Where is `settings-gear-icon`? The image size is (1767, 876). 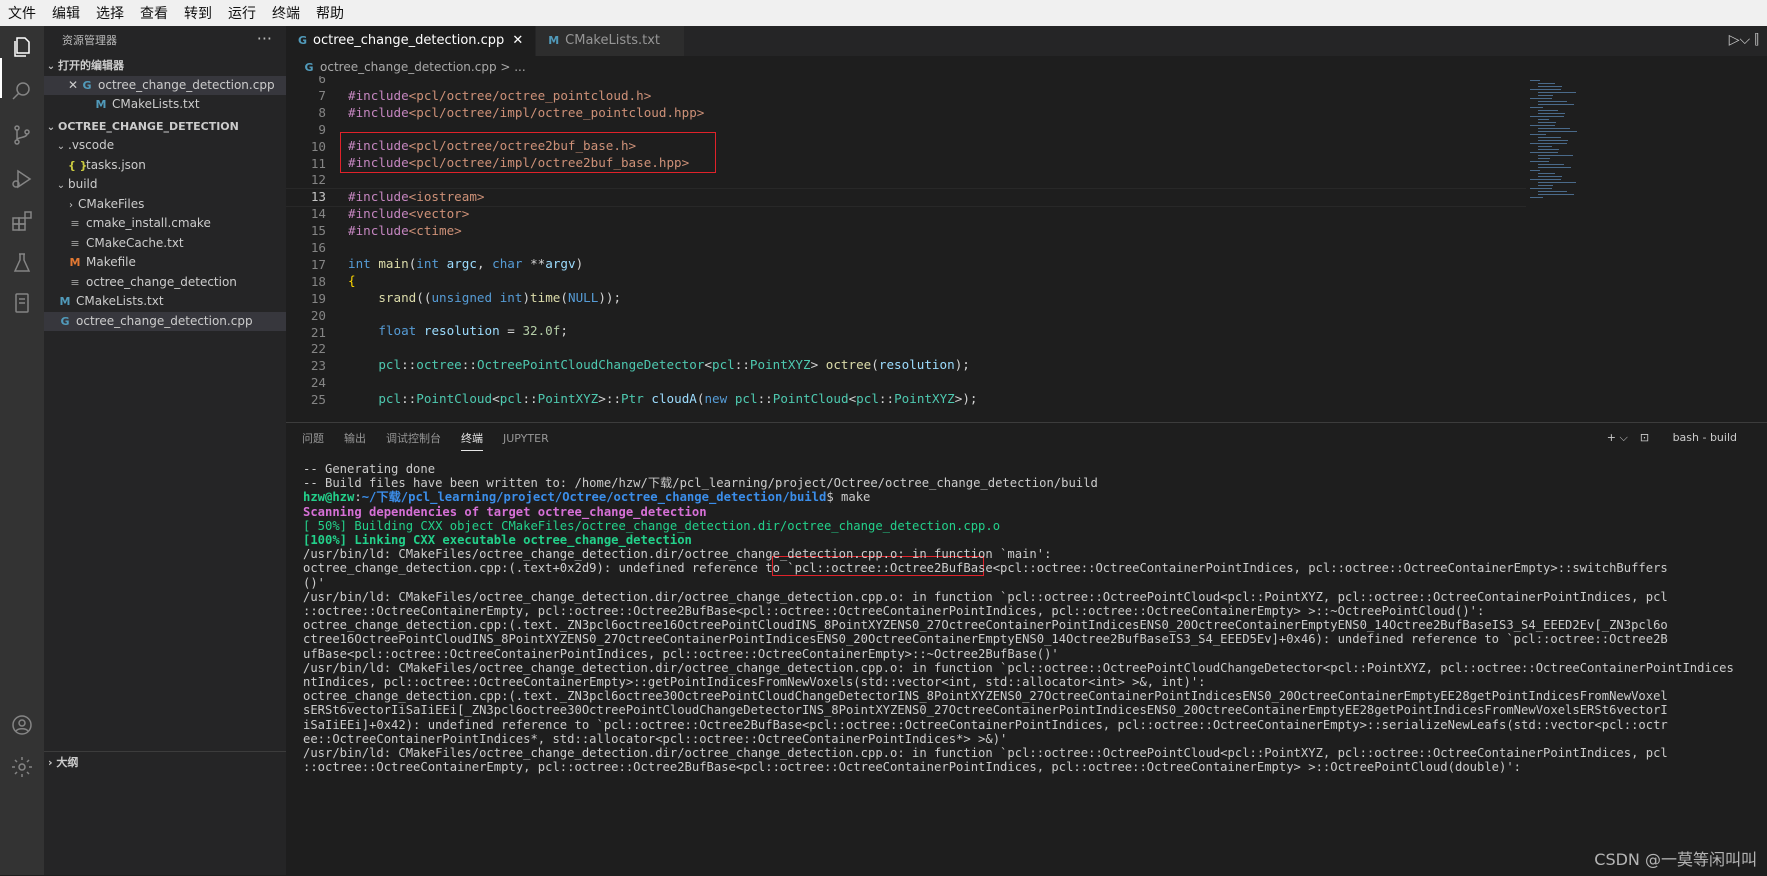
settings-gear-icon is located at coordinates (22, 767).